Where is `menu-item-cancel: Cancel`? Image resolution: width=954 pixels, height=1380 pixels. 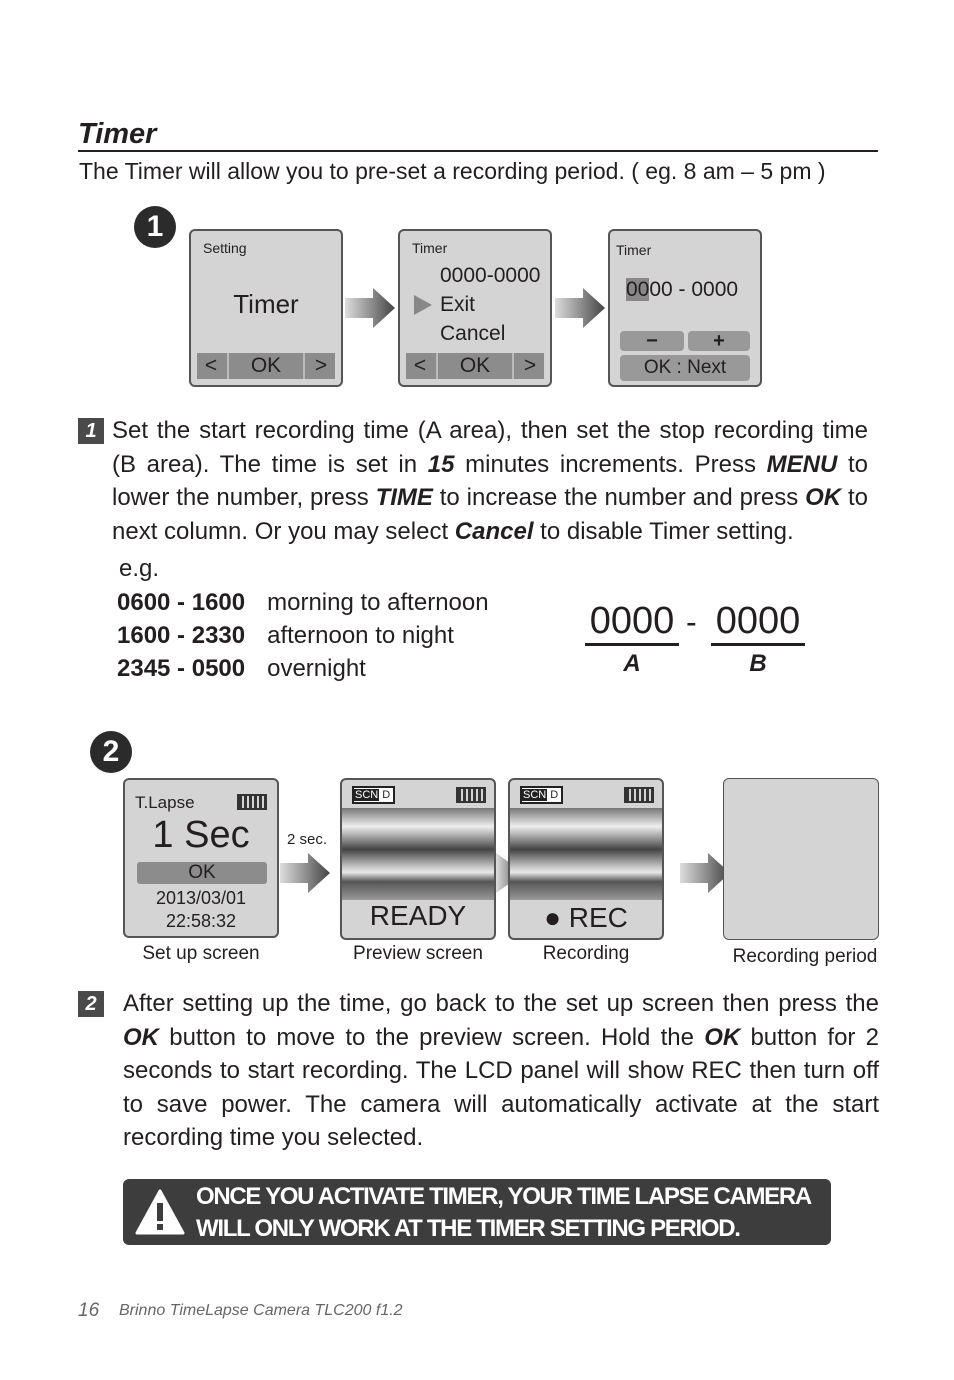 menu-item-cancel: Cancel is located at coordinates (473, 333).